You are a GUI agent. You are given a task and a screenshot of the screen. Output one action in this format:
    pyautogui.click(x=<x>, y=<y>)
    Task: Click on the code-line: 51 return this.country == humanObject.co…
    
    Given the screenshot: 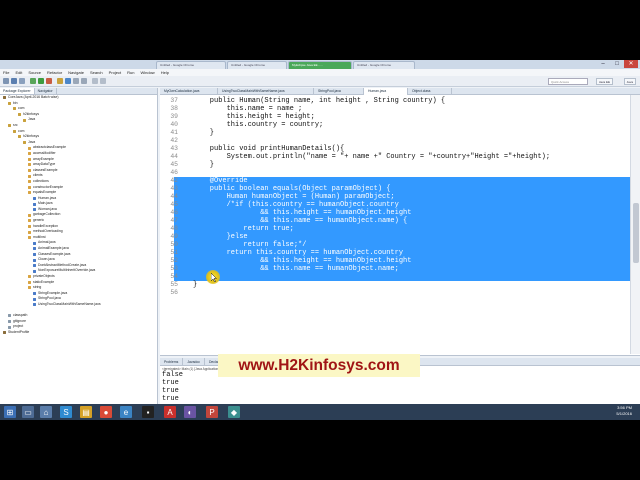 What is the action you would take?
    pyautogui.click(x=395, y=253)
    